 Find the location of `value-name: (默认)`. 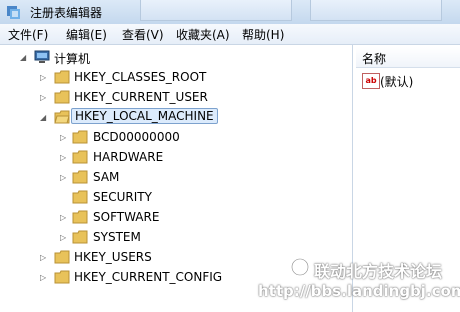

value-name: (默认) is located at coordinates (397, 82).